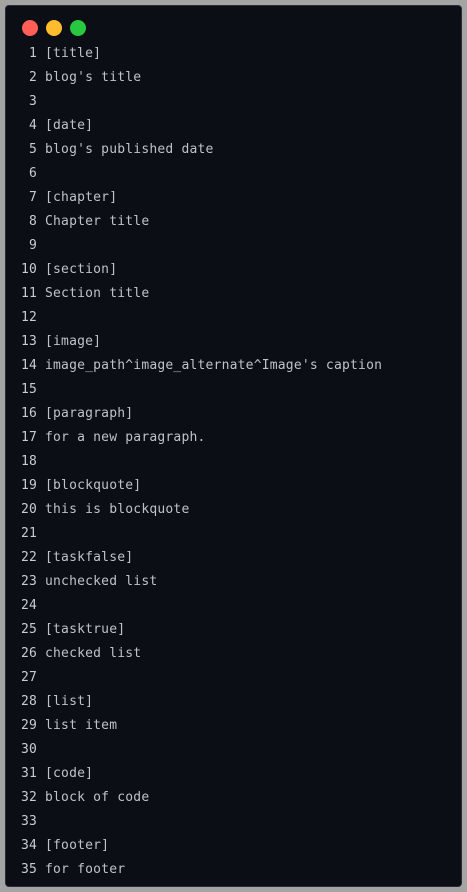 This screenshot has width=467, height=892. I want to click on line-number: 5, so click(32, 149).